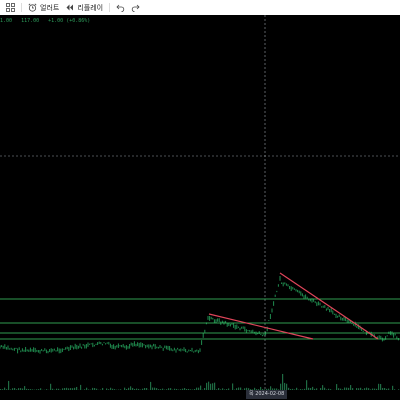 The width and height of the screenshot is (400, 400). I want to click on undo-icon, so click(120, 8).